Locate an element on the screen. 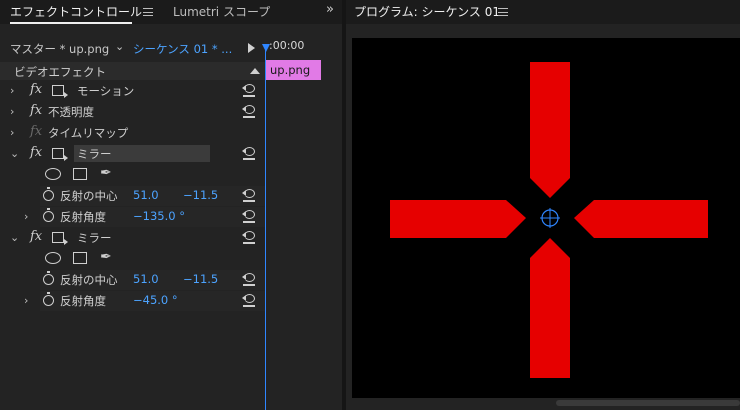  collapse-arrow-icon is located at coordinates (255, 71).